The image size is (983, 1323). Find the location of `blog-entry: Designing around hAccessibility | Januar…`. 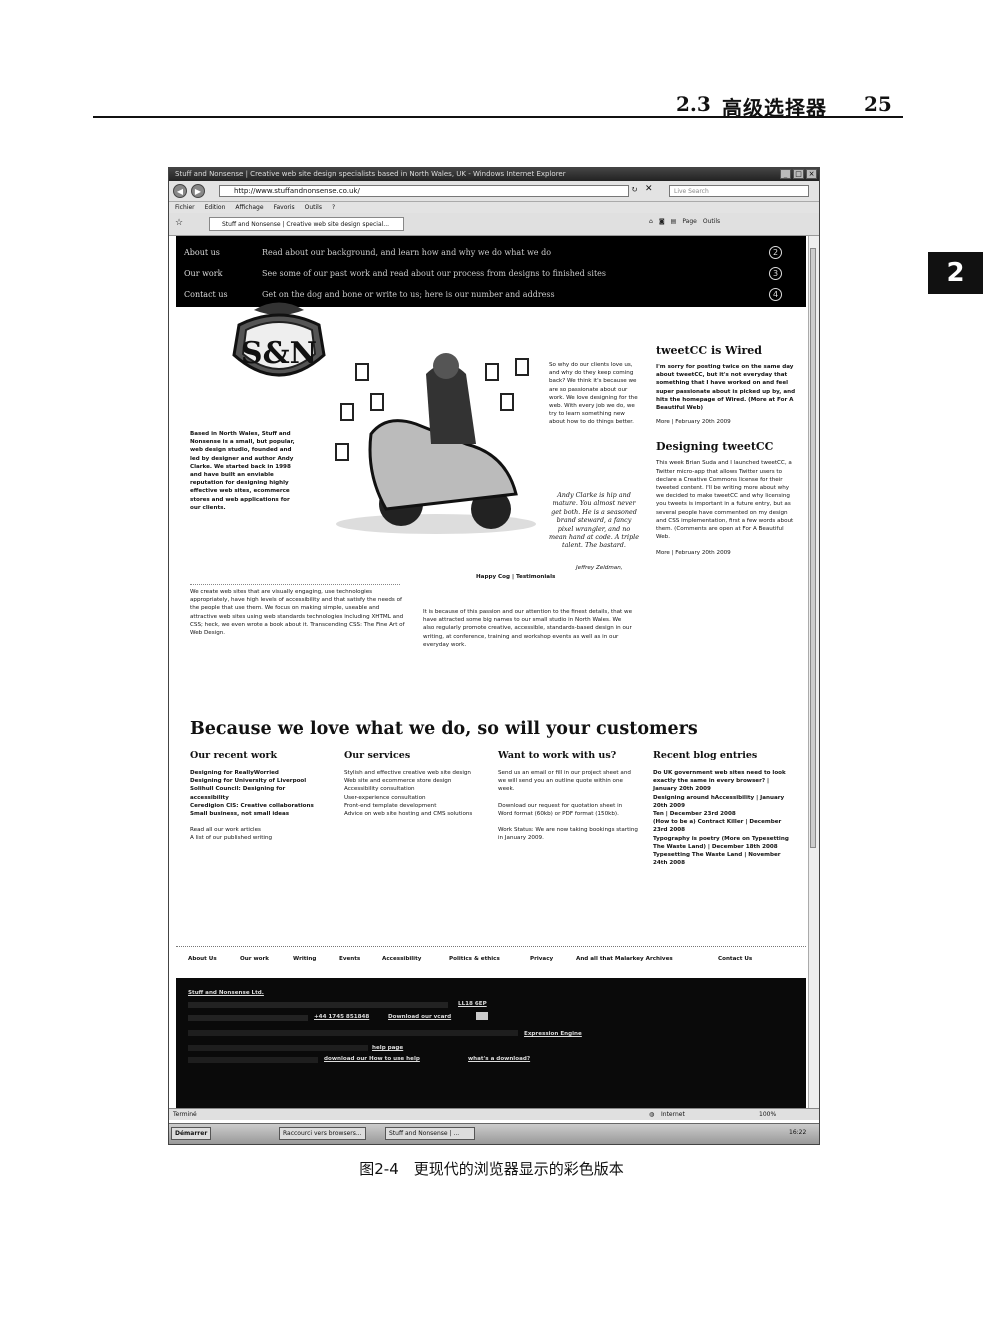

blog-entry: Designing around hAccessibility | Januar… is located at coordinates (723, 802).